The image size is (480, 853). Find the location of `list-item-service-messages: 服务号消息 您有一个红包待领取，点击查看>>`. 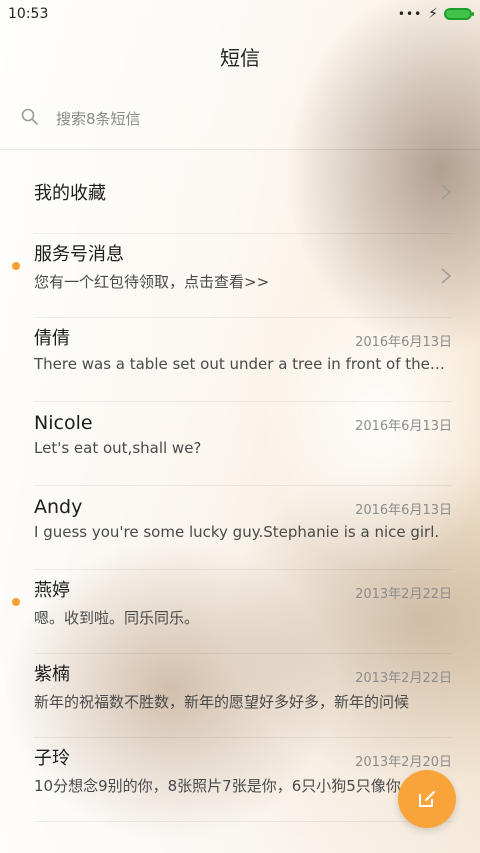

list-item-service-messages: 服务号消息 您有一个红包待领取，点击查看>> is located at coordinates (232, 276).